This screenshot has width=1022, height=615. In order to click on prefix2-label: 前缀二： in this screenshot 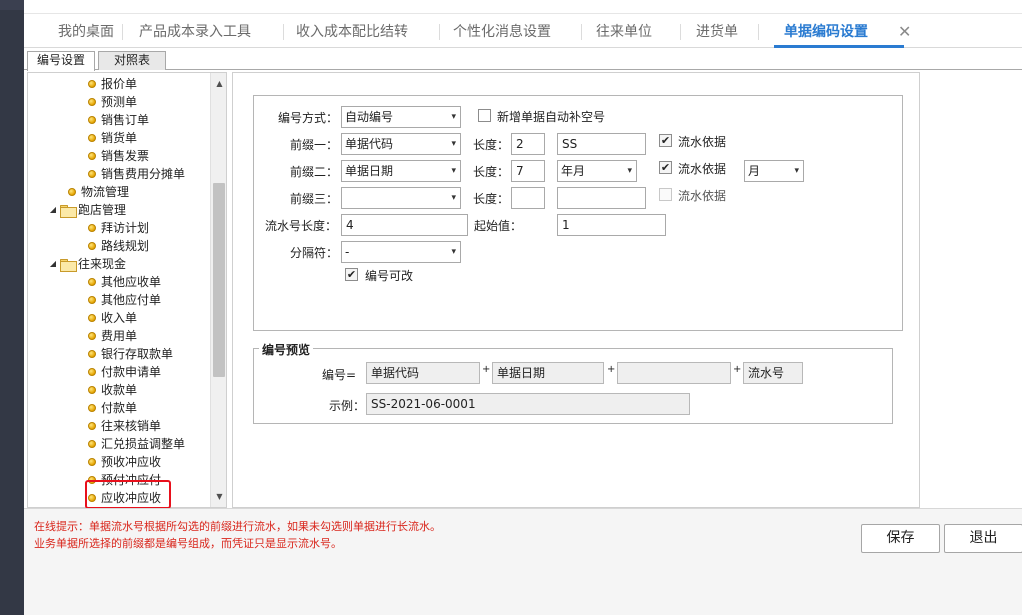, I will do `click(314, 172)`.